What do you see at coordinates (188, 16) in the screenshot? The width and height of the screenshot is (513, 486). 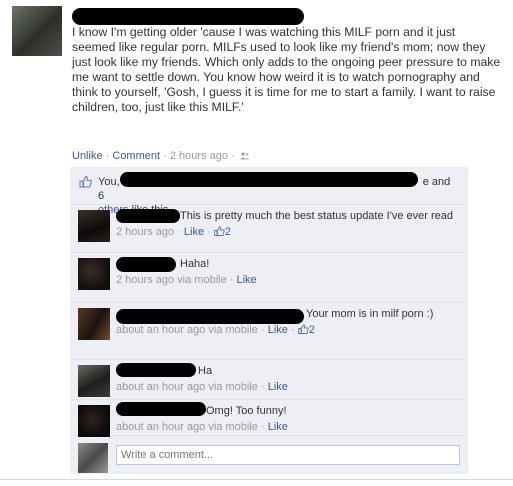 I see `redacted-poster-name` at bounding box center [188, 16].